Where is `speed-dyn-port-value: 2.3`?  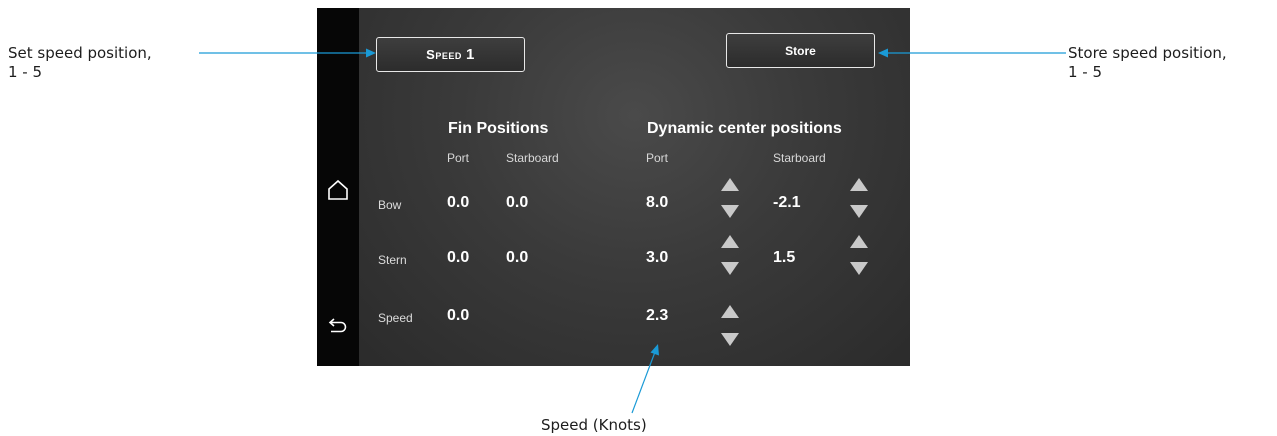 speed-dyn-port-value: 2.3 is located at coordinates (657, 315).